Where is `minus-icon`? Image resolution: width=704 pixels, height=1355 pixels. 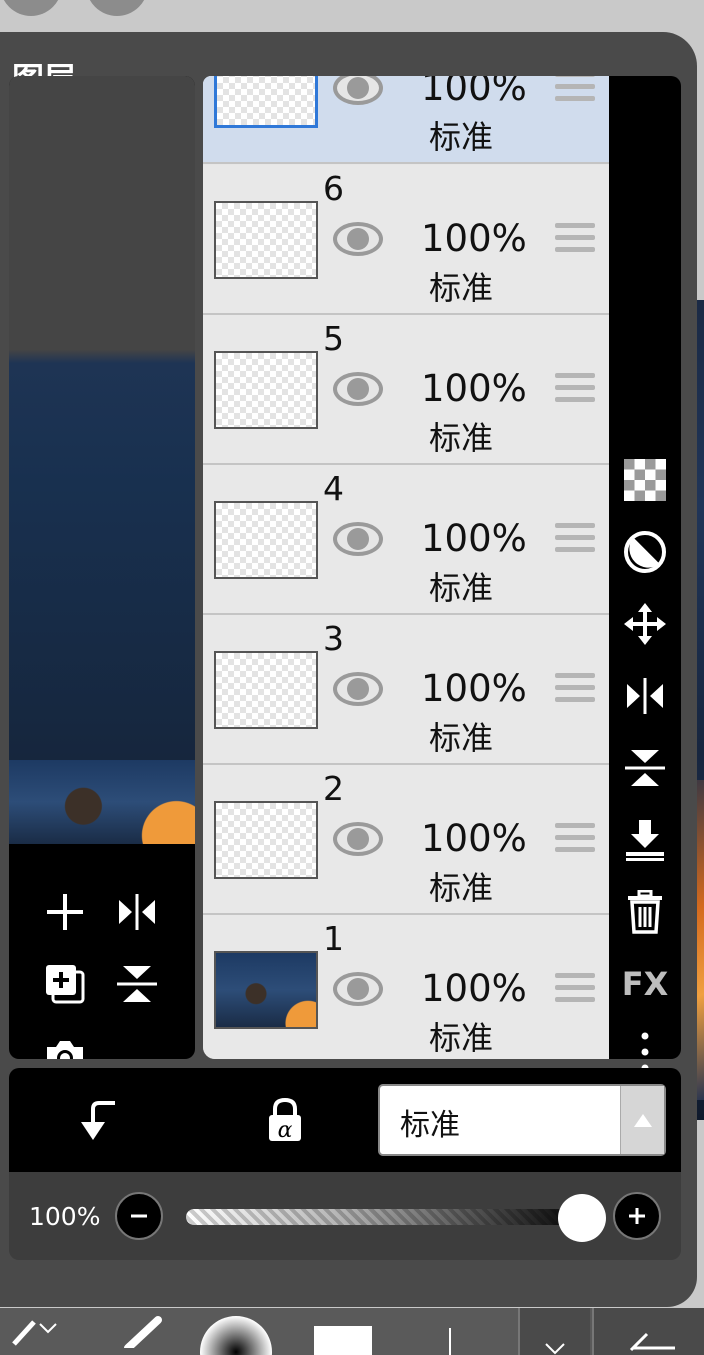
minus-icon is located at coordinates (139, 1216).